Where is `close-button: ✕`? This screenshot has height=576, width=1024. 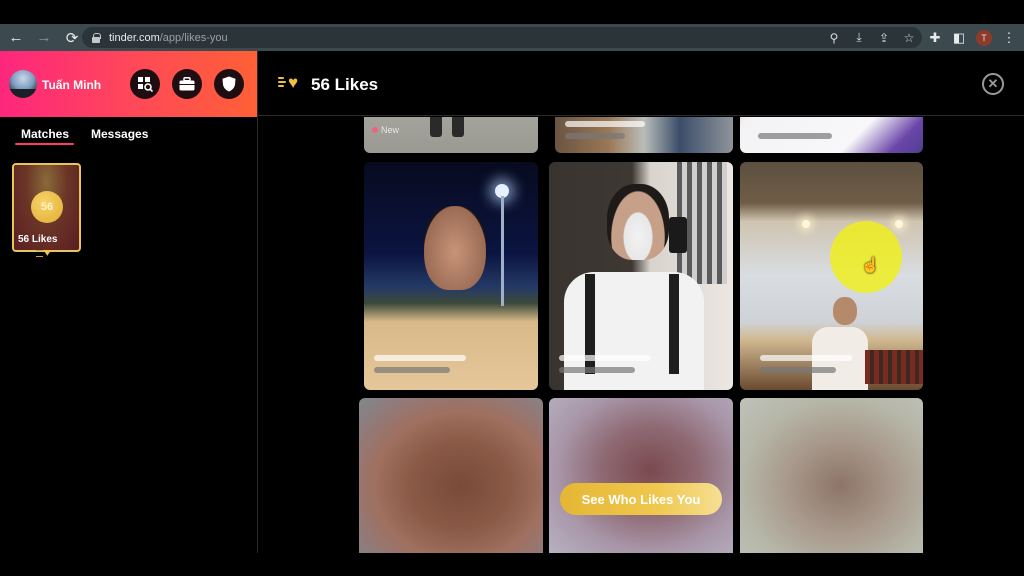 close-button: ✕ is located at coordinates (993, 84).